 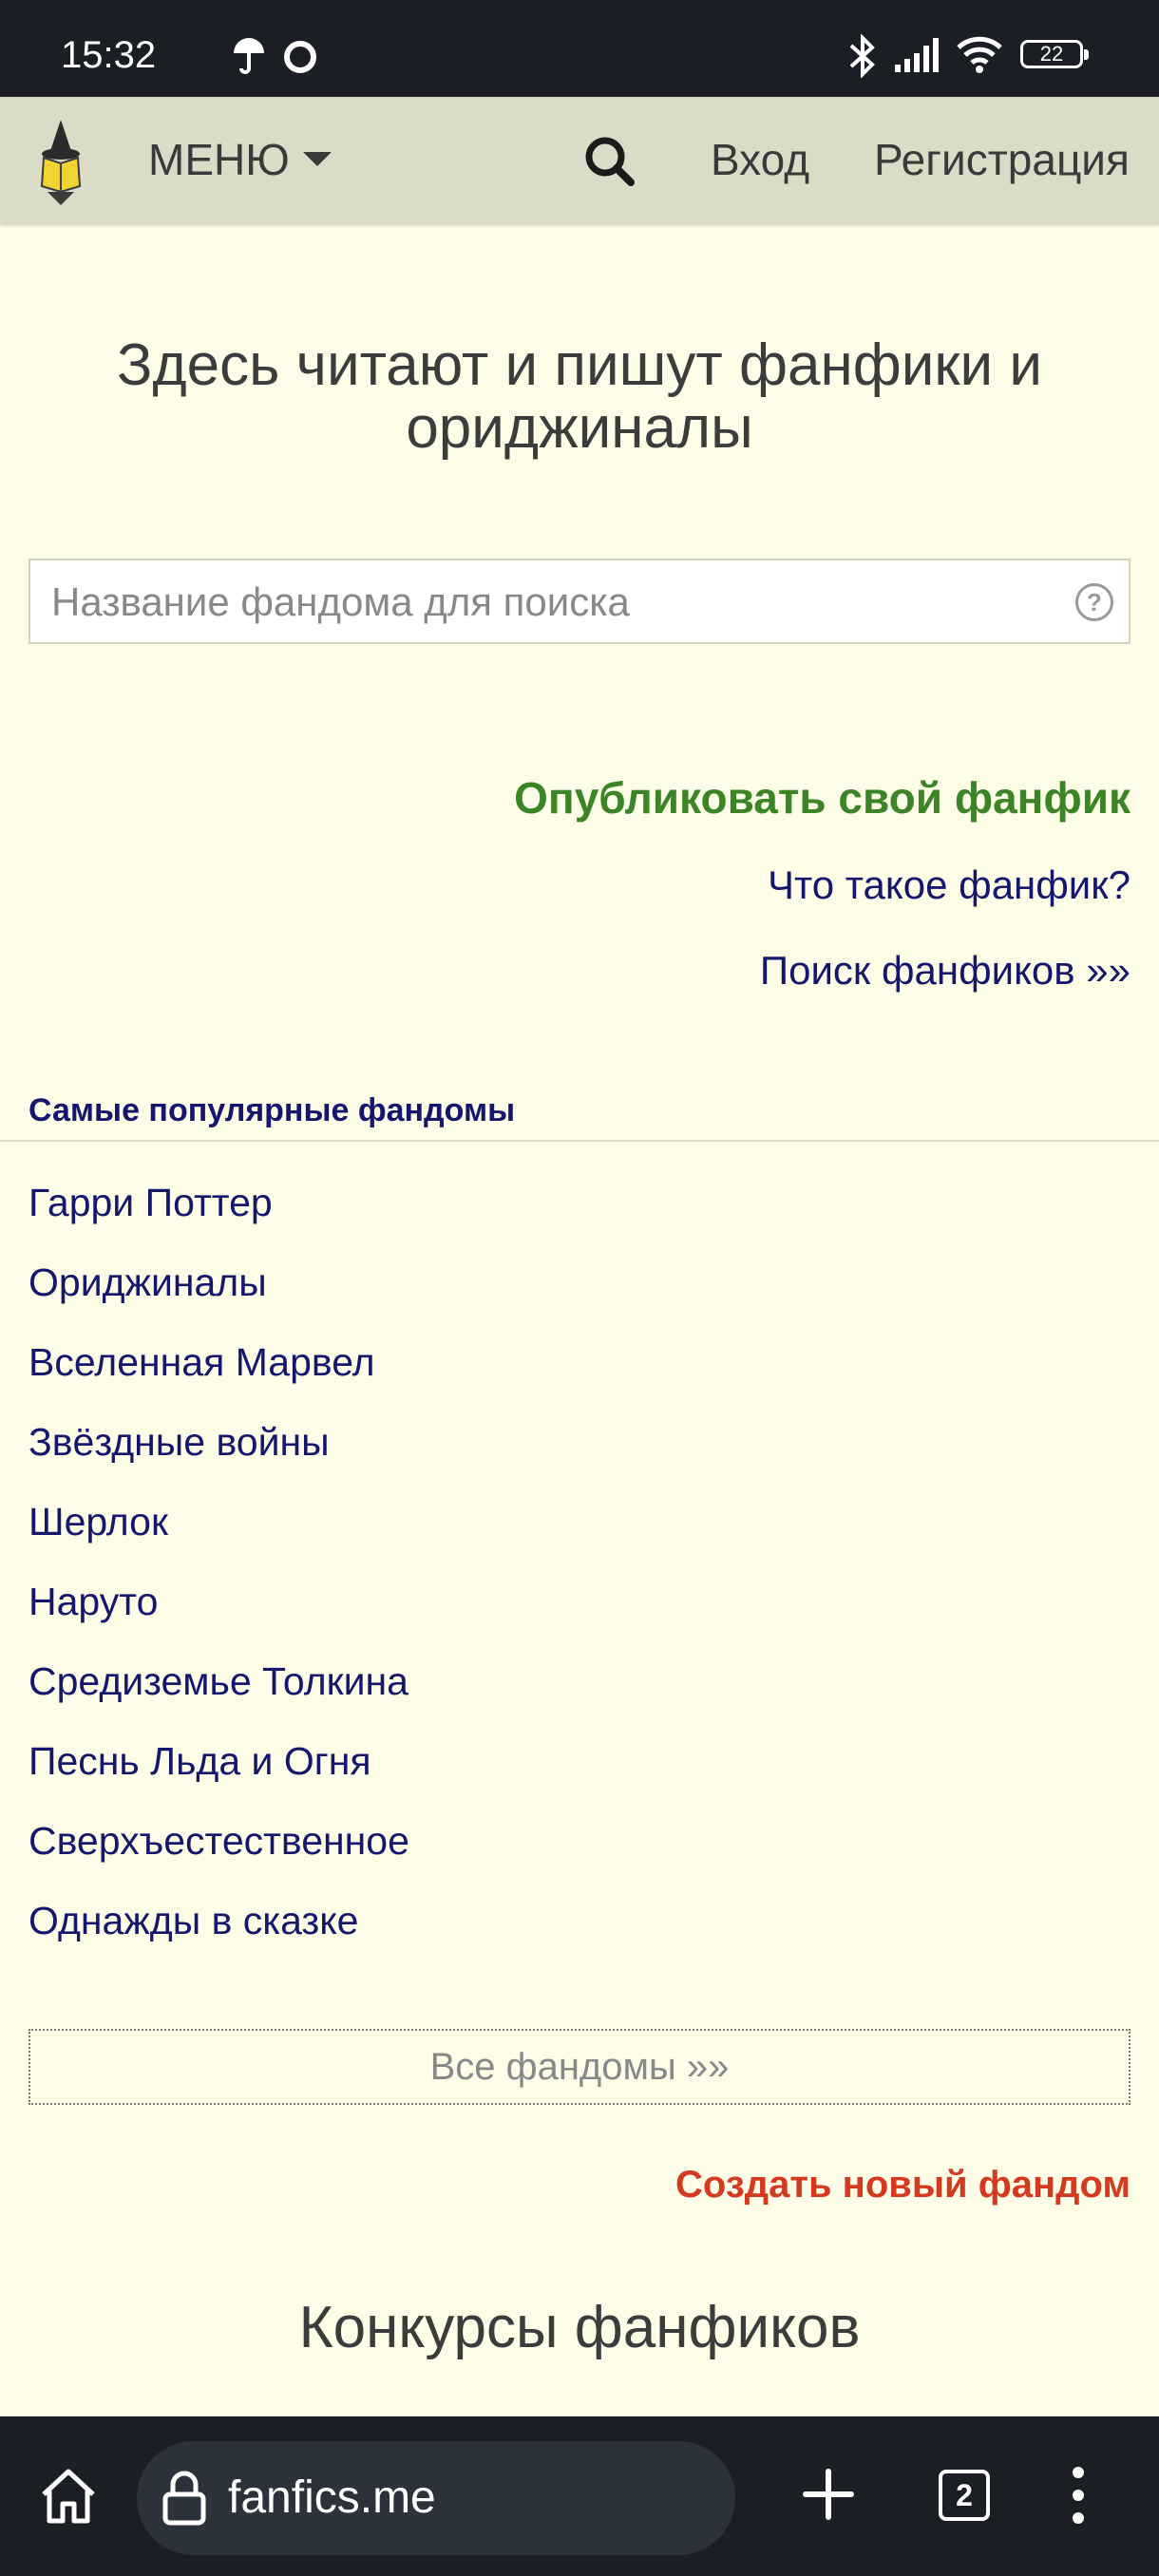 I want to click on status-time: 15:32, so click(x=109, y=55).